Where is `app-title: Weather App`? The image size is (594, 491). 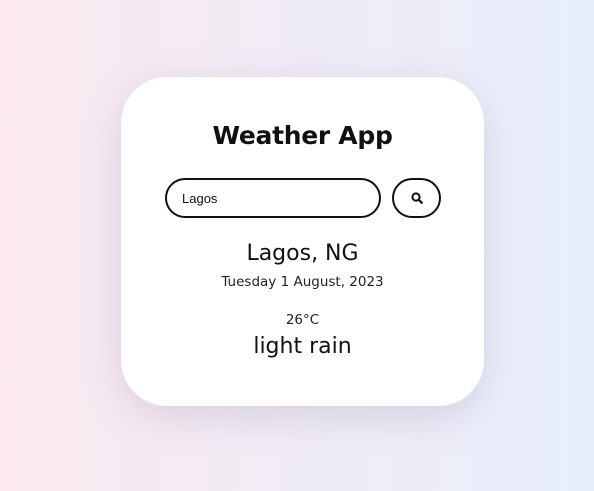 app-title: Weather App is located at coordinates (302, 135).